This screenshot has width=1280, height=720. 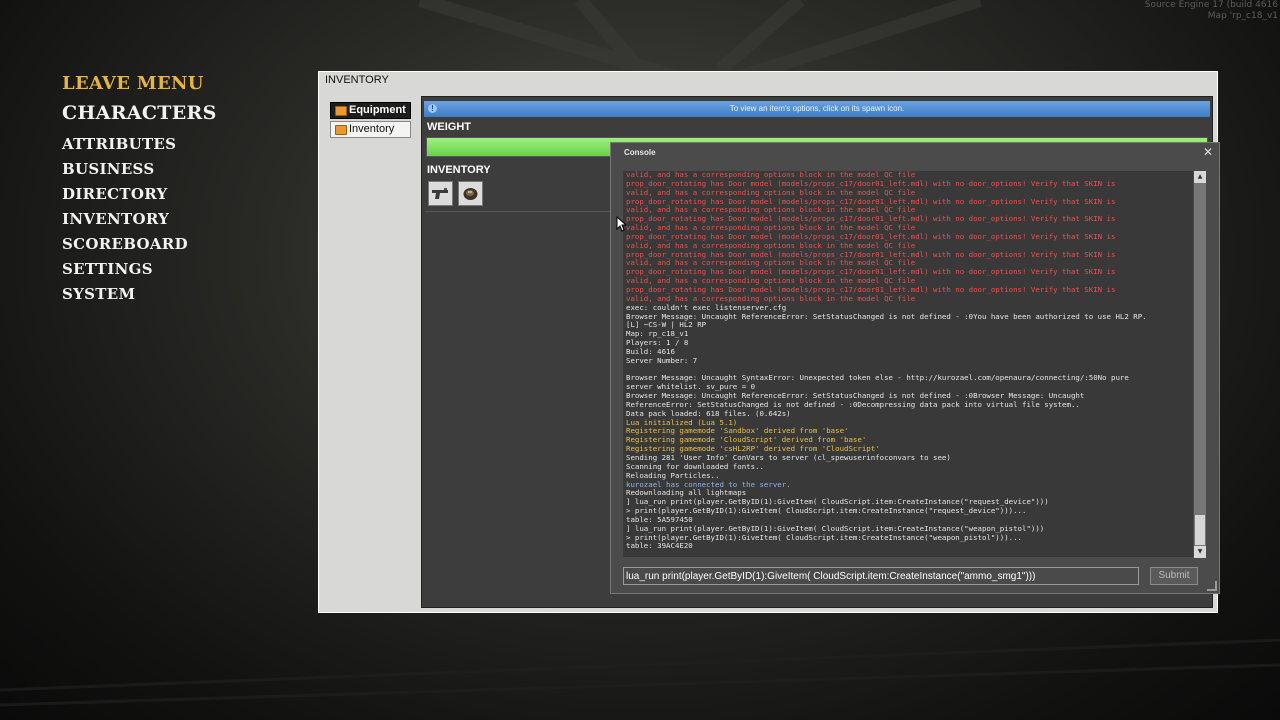 I want to click on menu-item-inventory: INVENTORY, so click(x=139, y=219).